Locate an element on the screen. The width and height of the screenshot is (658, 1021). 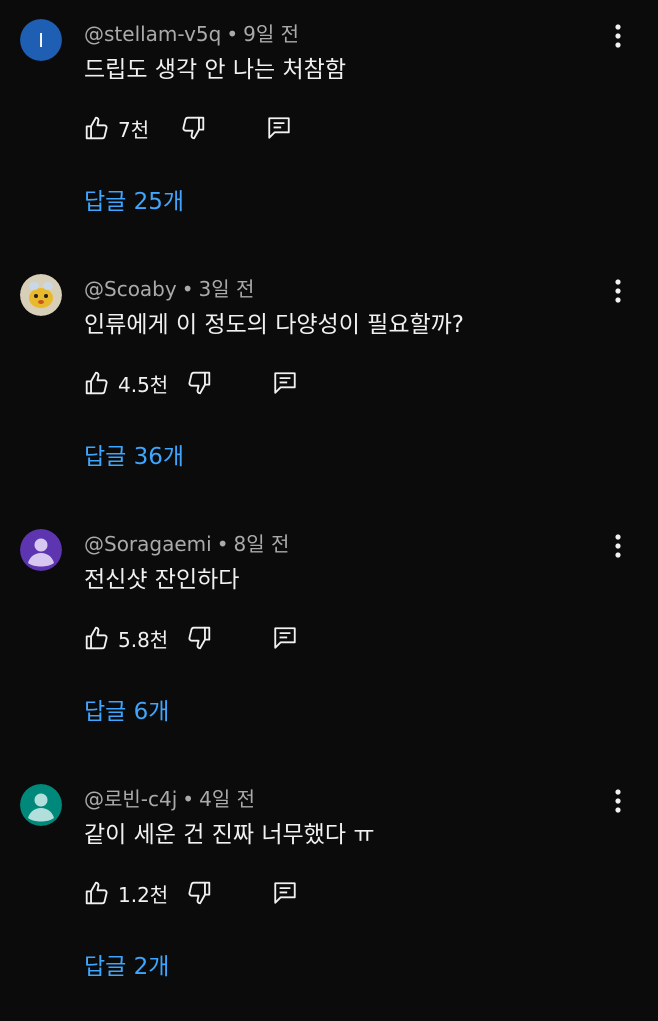
comment-meta: @Soragaemi • 8일 전 is located at coordinates (186, 544).